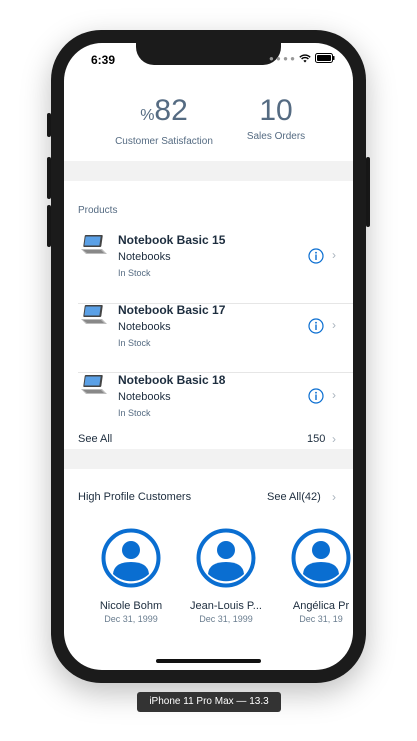  I want to click on customers-header: High Profile Customers, so click(135, 497).